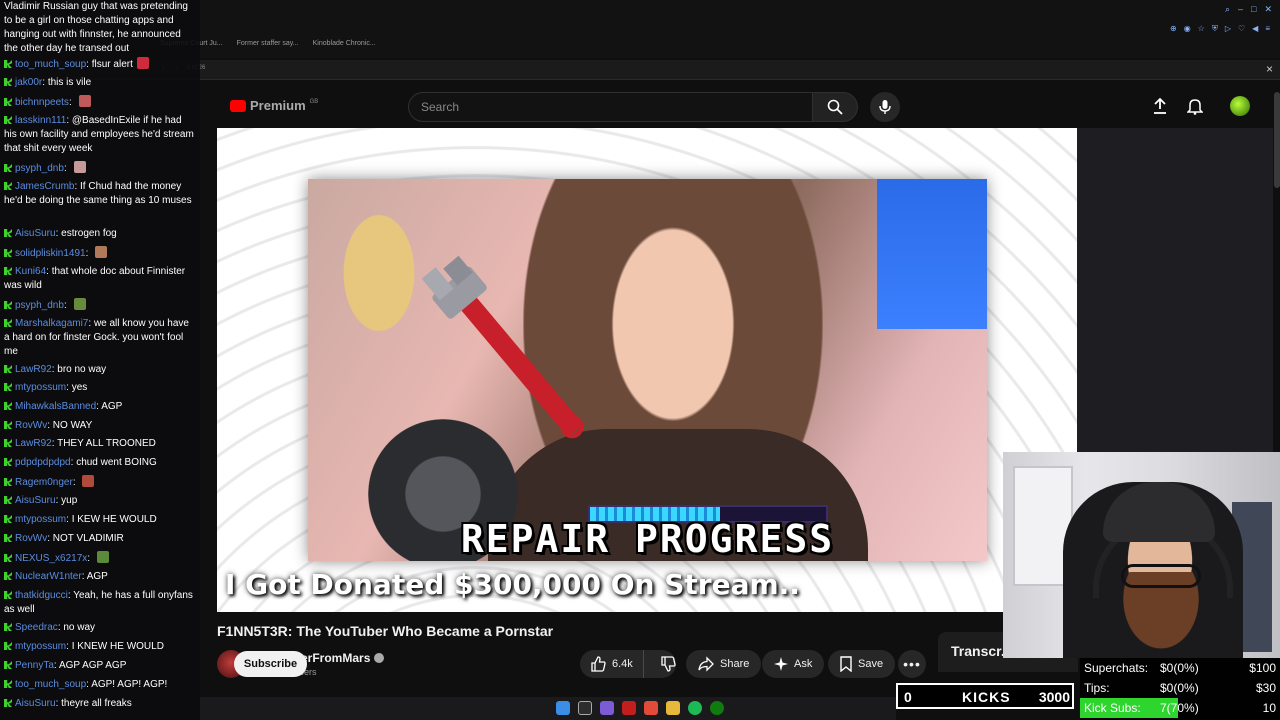 This screenshot has width=1280, height=720. What do you see at coordinates (100, 501) in the screenshot?
I see `chat-message: AisuSuru: yup` at bounding box center [100, 501].